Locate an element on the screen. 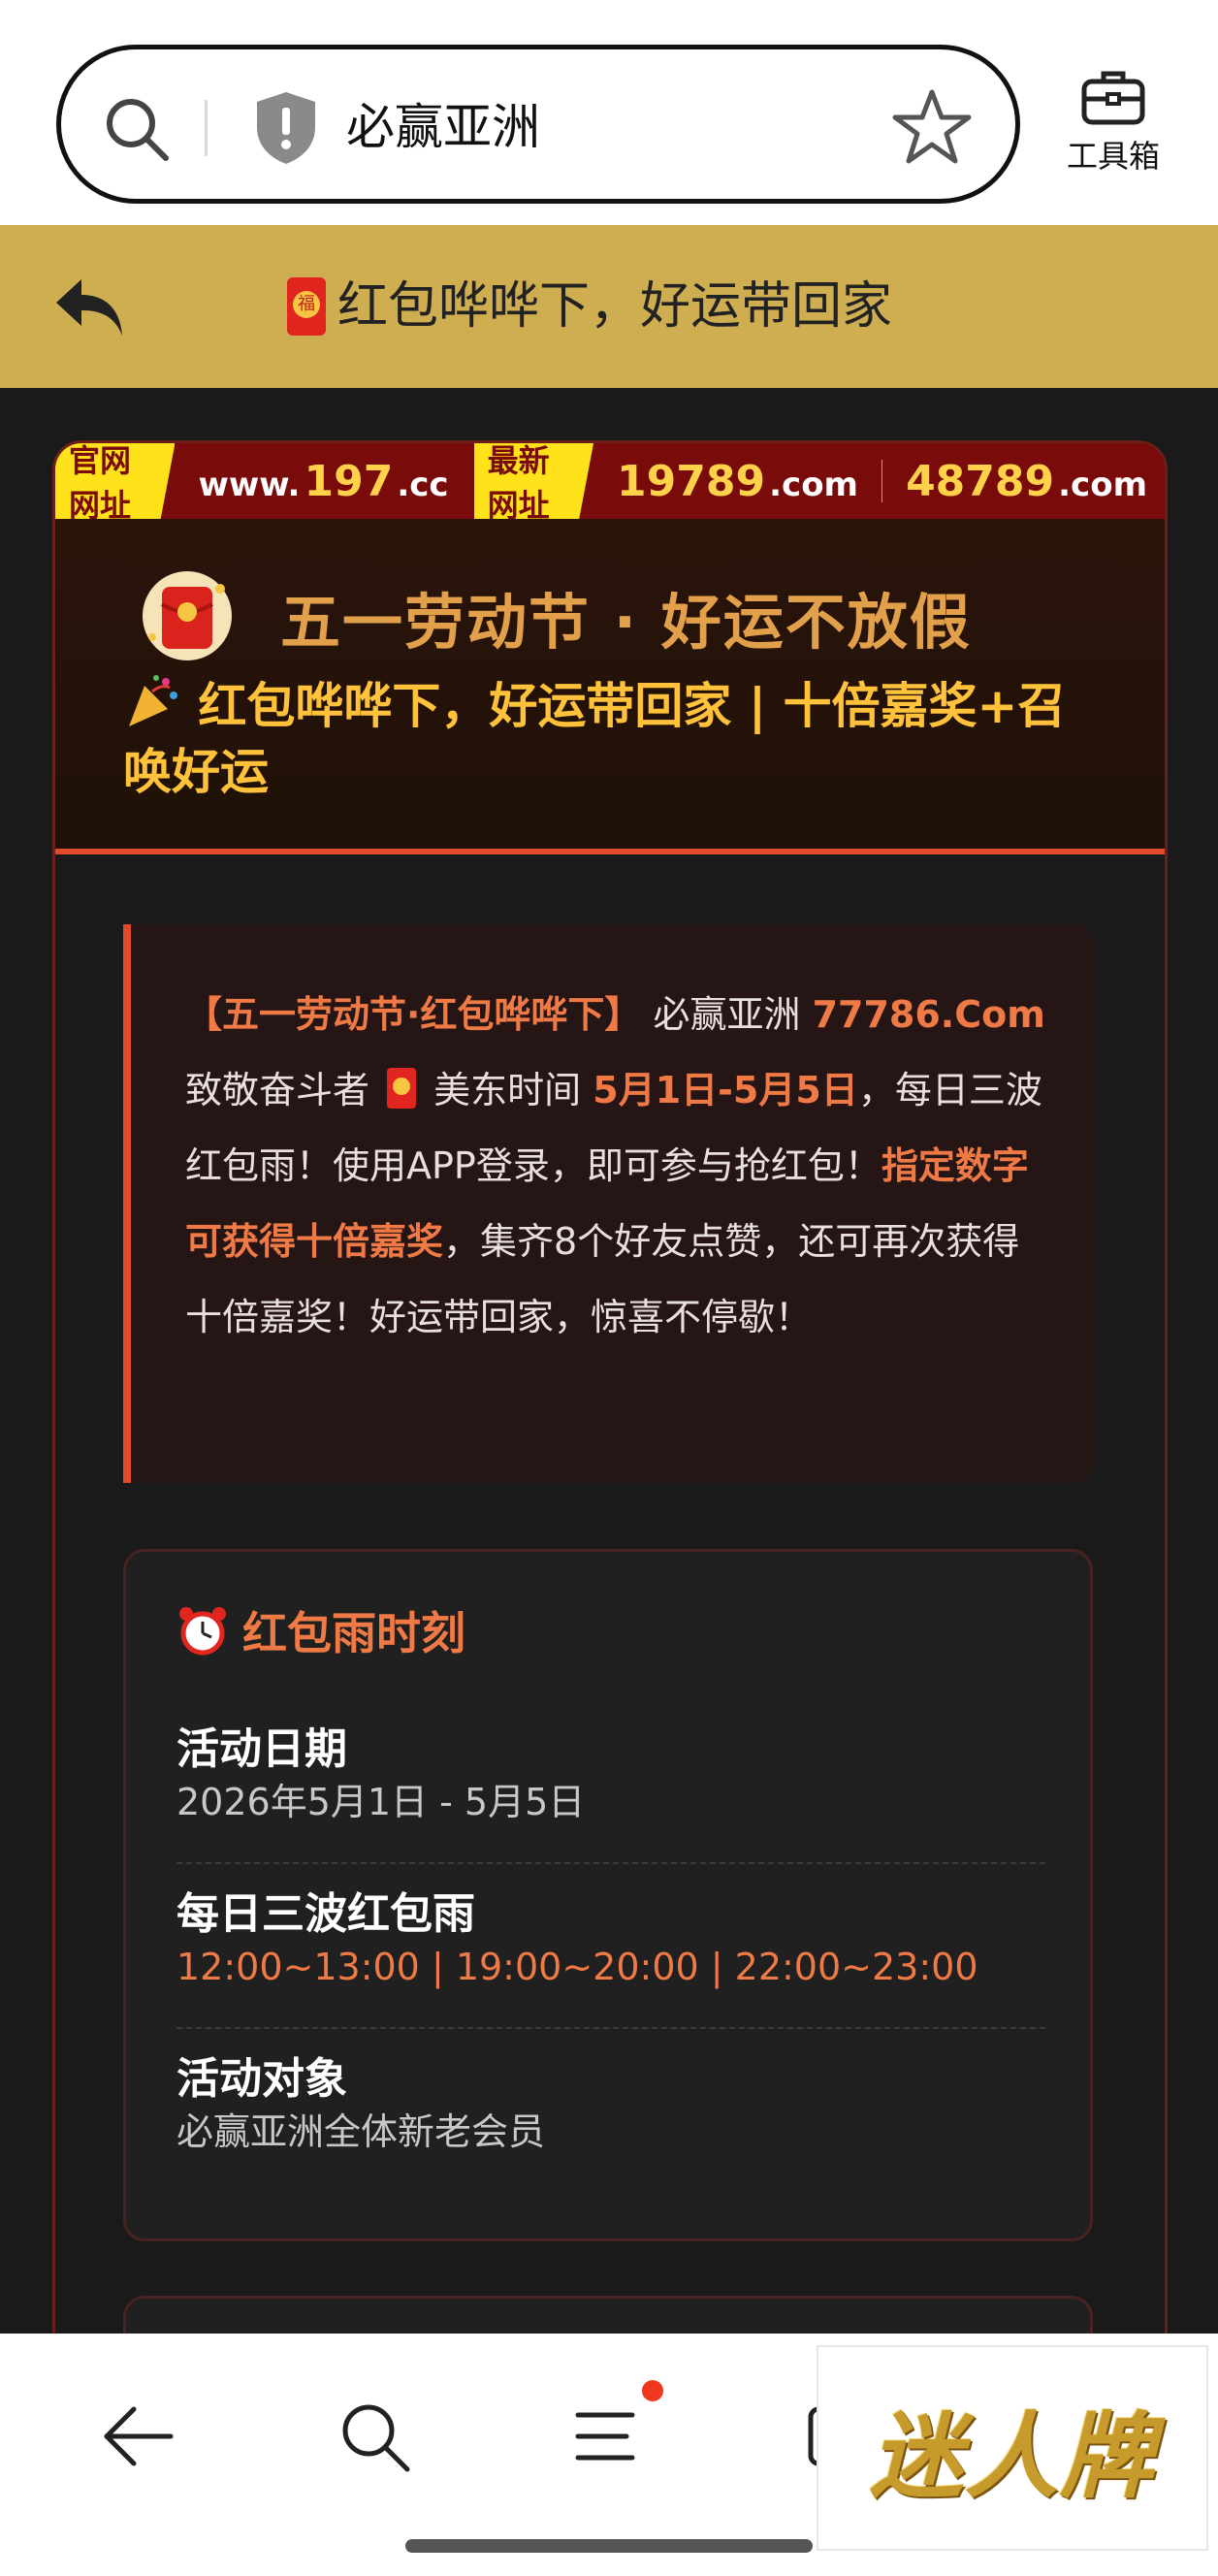  schedule-heading-text: 红包雨时刻 is located at coordinates (353, 1633).